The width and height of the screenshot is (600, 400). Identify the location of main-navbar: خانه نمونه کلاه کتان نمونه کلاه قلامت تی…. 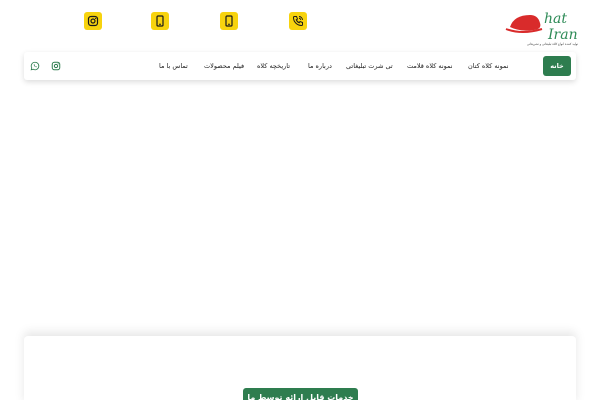
(300, 66).